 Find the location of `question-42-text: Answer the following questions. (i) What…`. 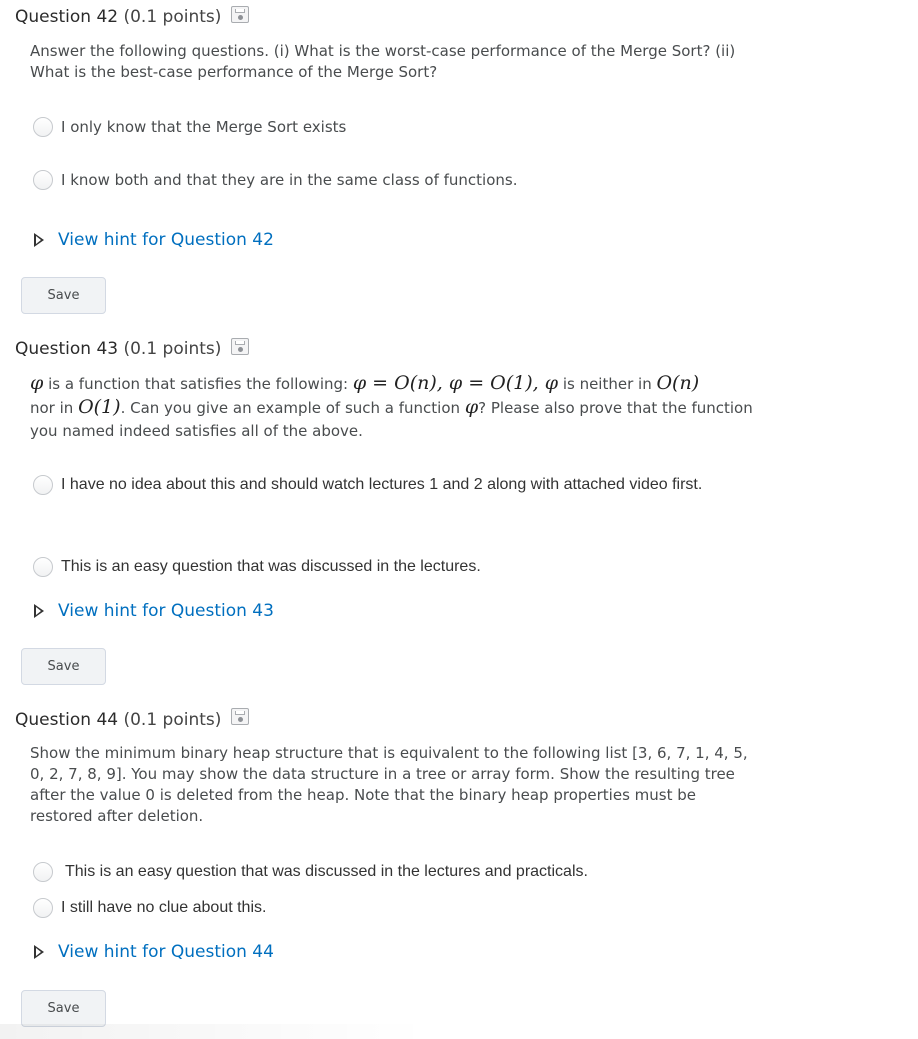

question-42-text: Answer the following questions. (i) What… is located at coordinates (383, 61).